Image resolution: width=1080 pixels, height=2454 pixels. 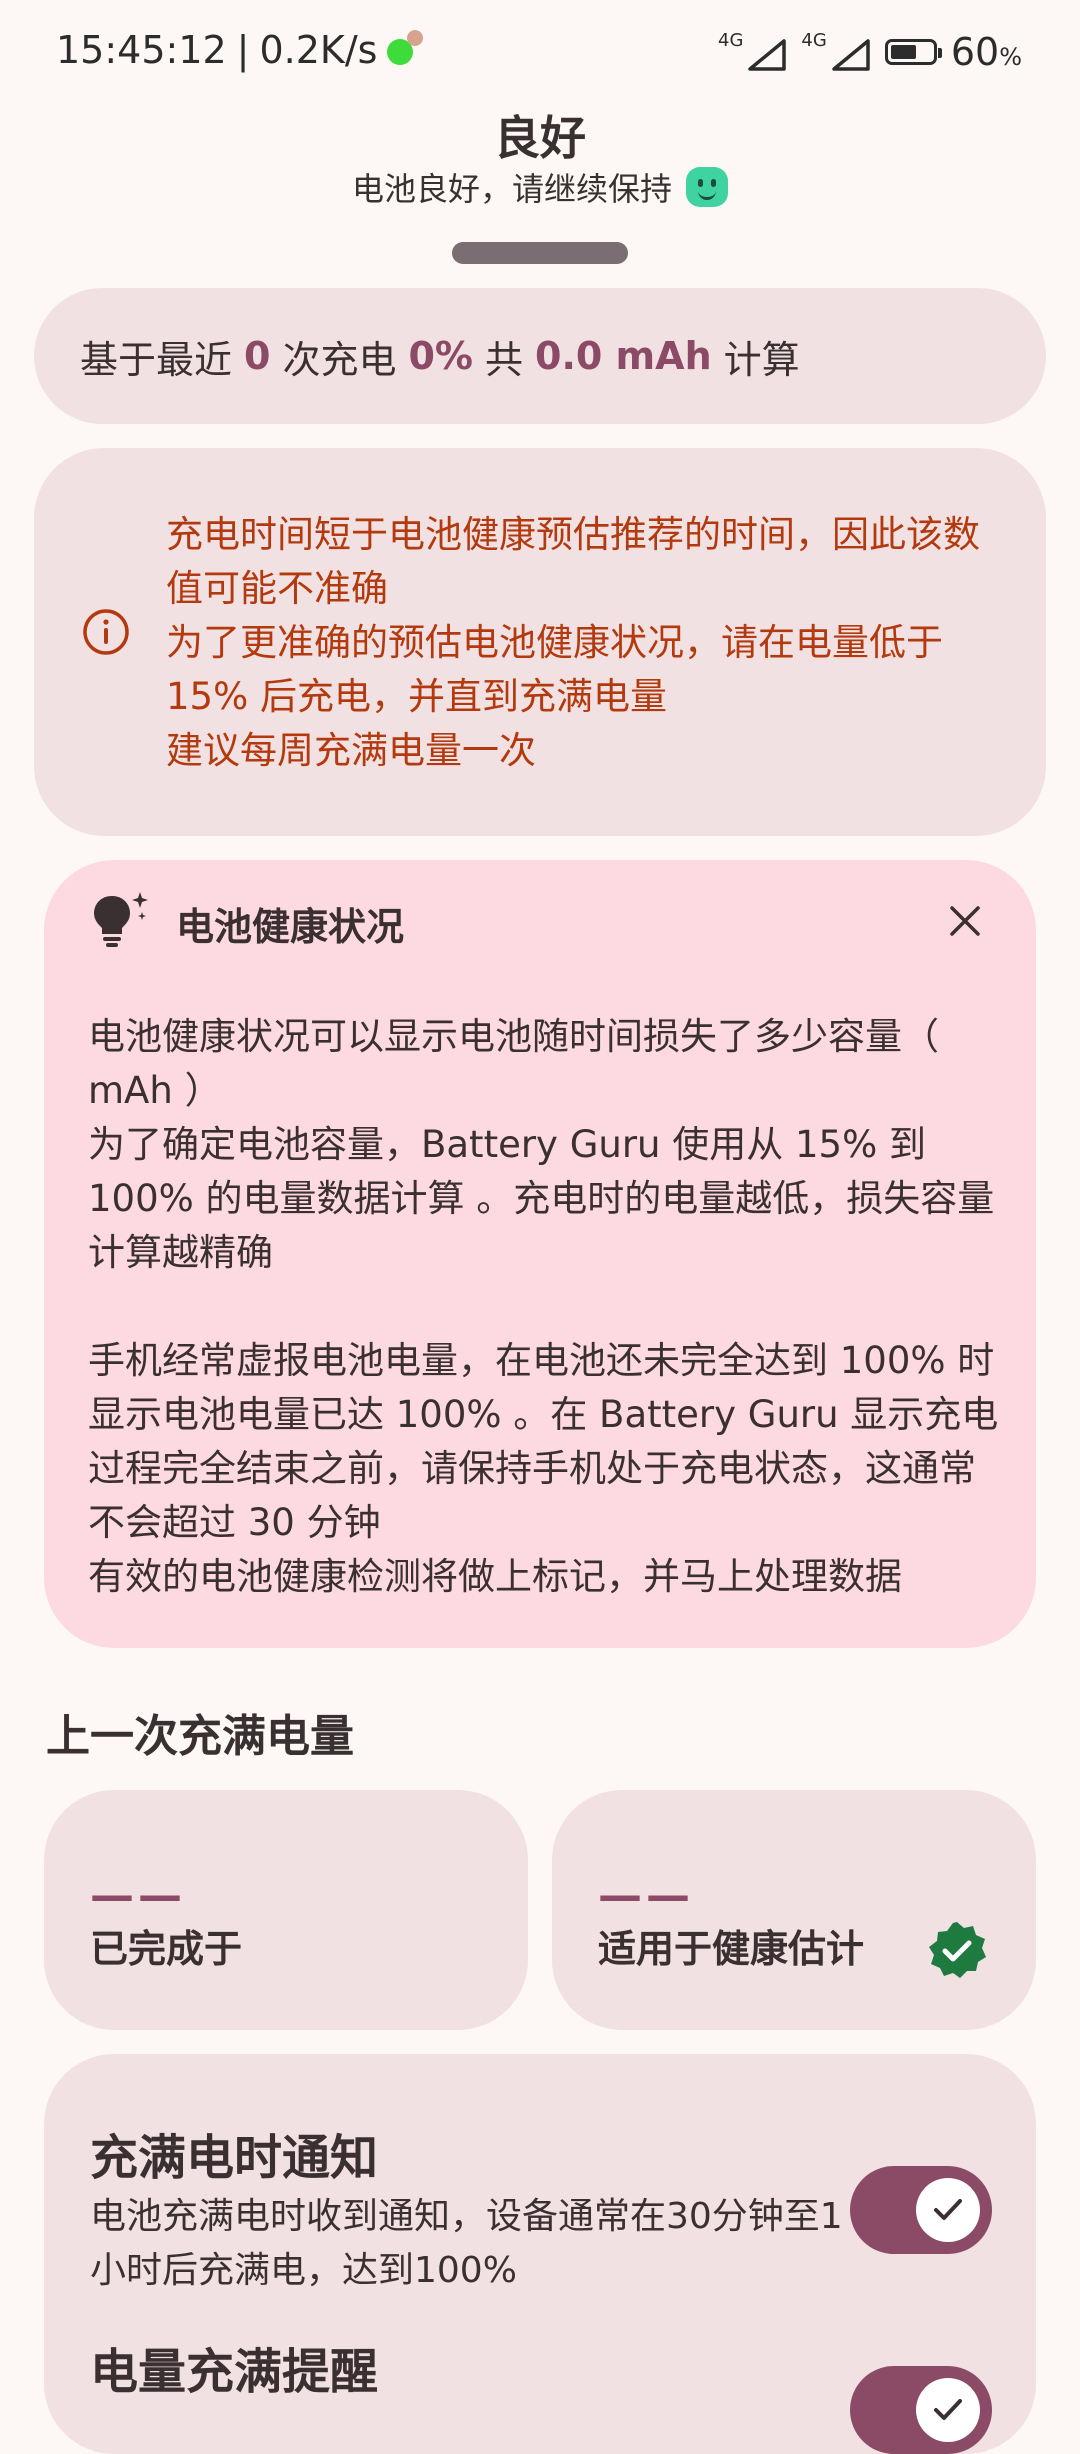 What do you see at coordinates (540, 138) in the screenshot?
I see `health-status-title: 良好` at bounding box center [540, 138].